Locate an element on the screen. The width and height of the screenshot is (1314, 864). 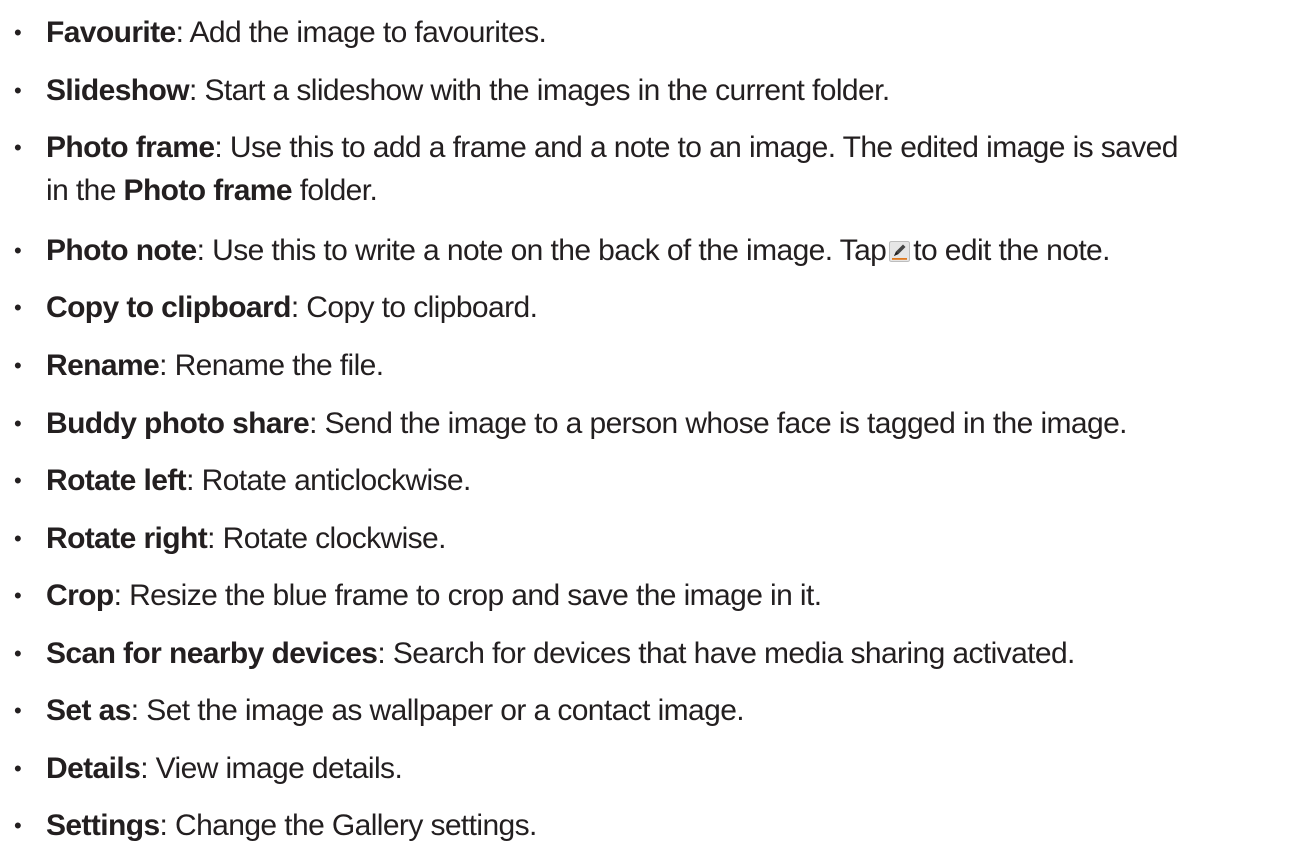
item-term: Slideshow is located at coordinates (118, 90).